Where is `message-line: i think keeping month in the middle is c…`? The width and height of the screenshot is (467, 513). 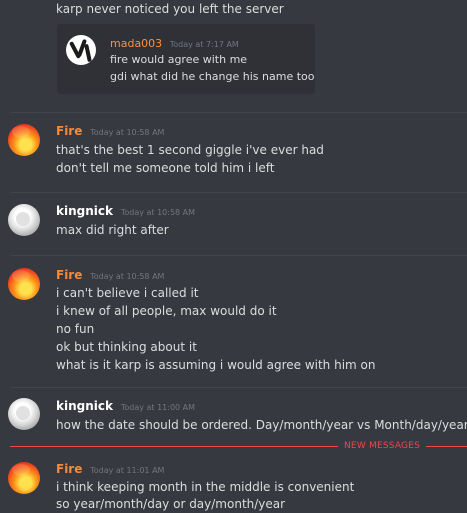 message-line: i think keeping month in the middle is c… is located at coordinates (205, 487).